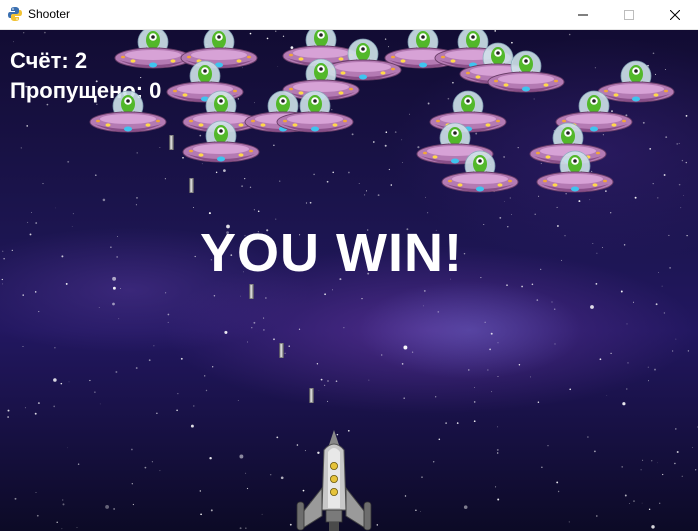 The image size is (698, 531). I want to click on python-icon, so click(15, 14).